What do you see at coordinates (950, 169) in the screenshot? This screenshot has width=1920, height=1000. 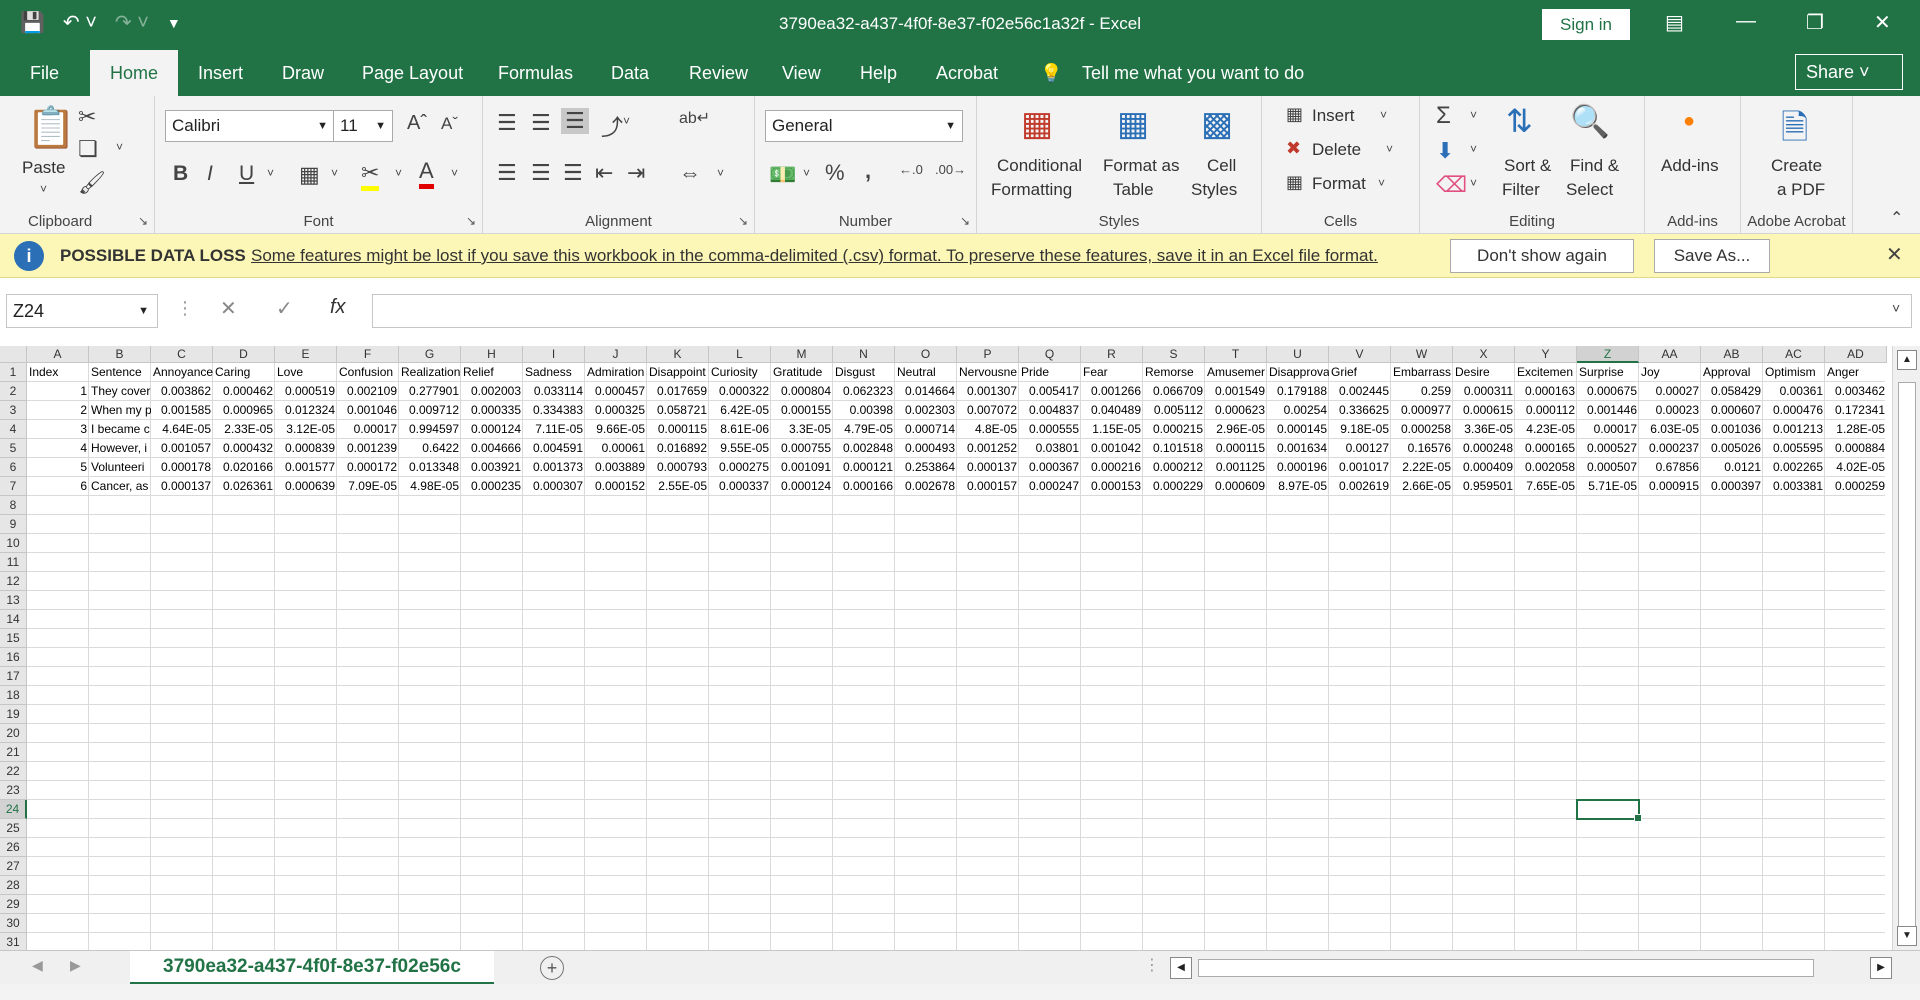 I see `decrease-decimal-icon: .00→` at bounding box center [950, 169].